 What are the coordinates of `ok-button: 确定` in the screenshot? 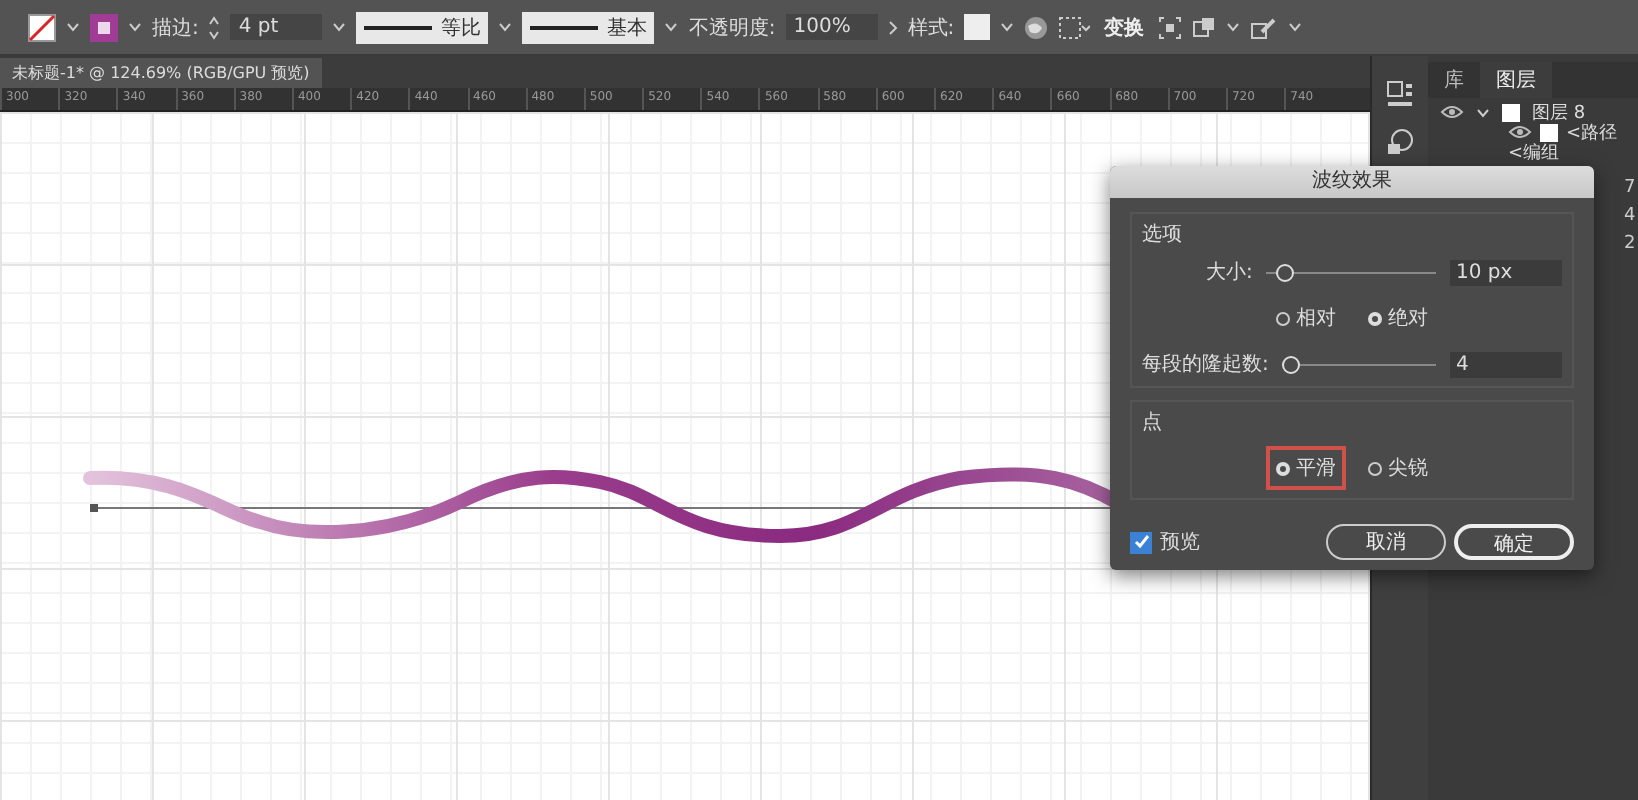 It's located at (1514, 542).